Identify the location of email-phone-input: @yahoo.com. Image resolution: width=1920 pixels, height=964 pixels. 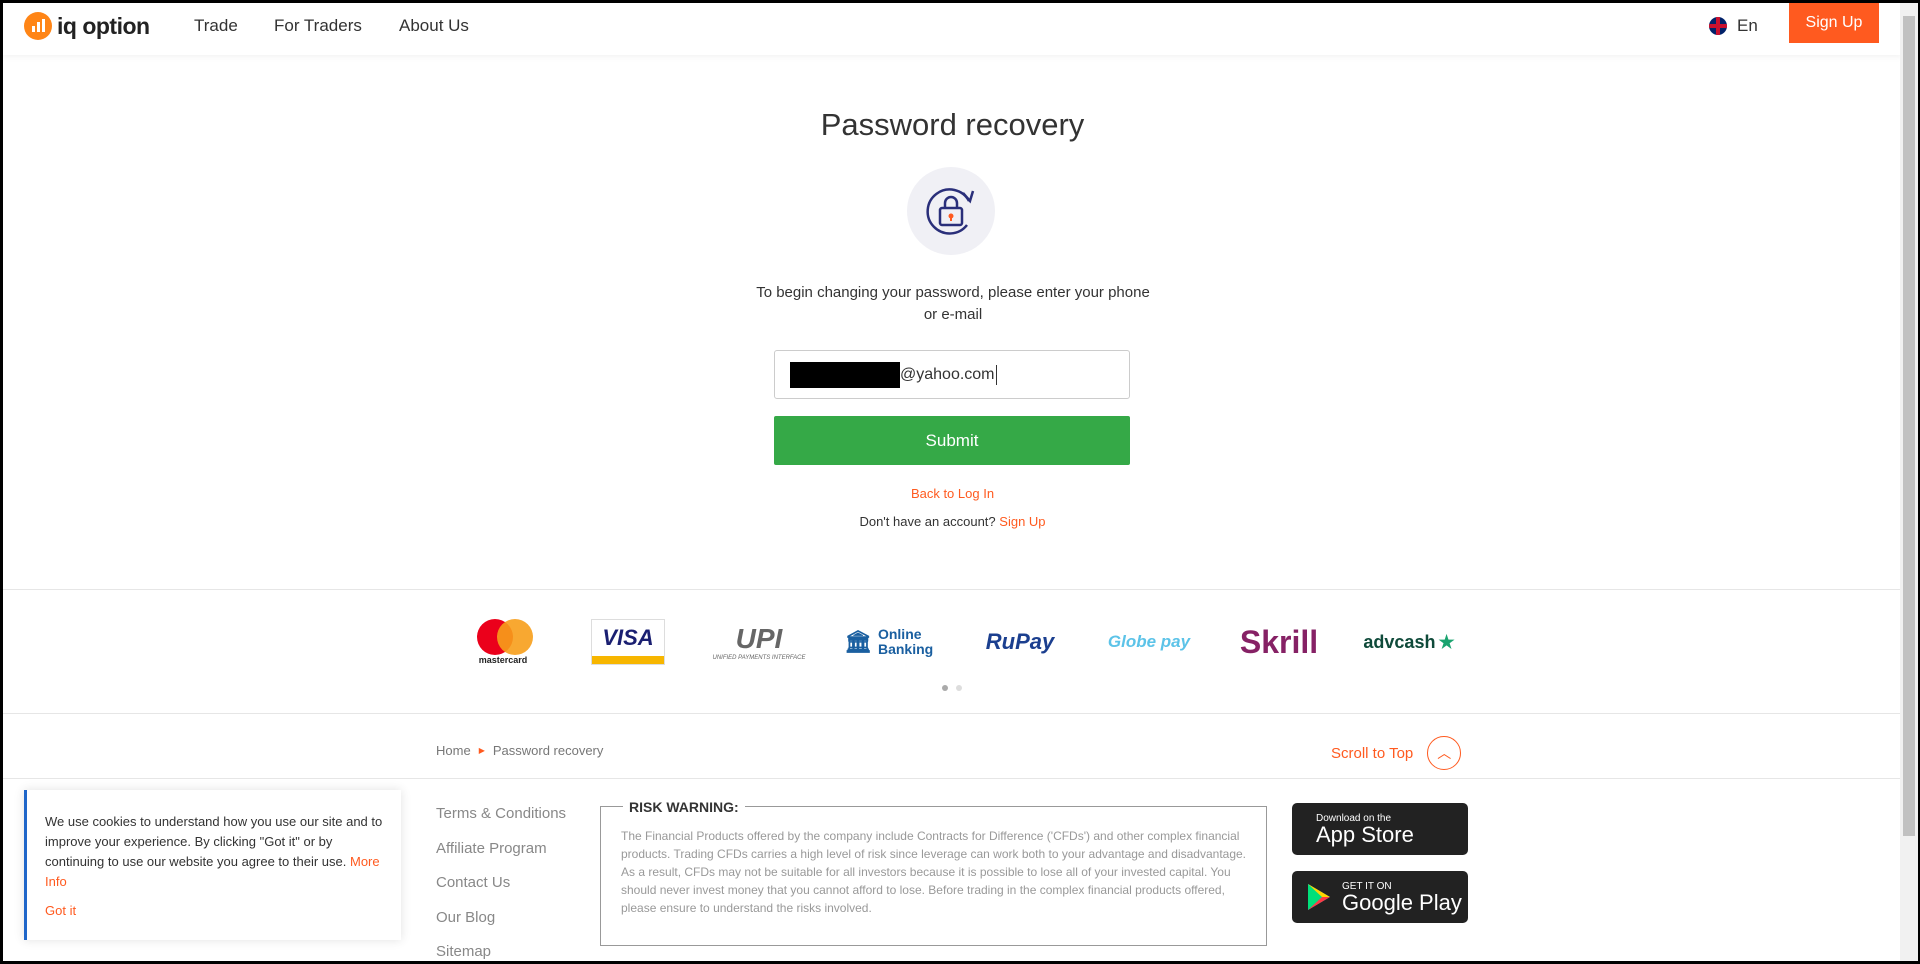
(952, 374).